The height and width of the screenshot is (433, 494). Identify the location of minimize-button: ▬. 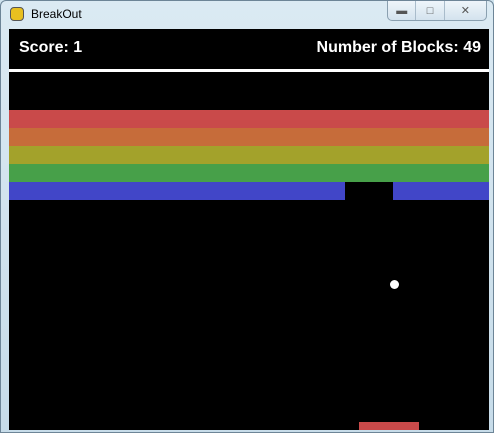
(402, 10).